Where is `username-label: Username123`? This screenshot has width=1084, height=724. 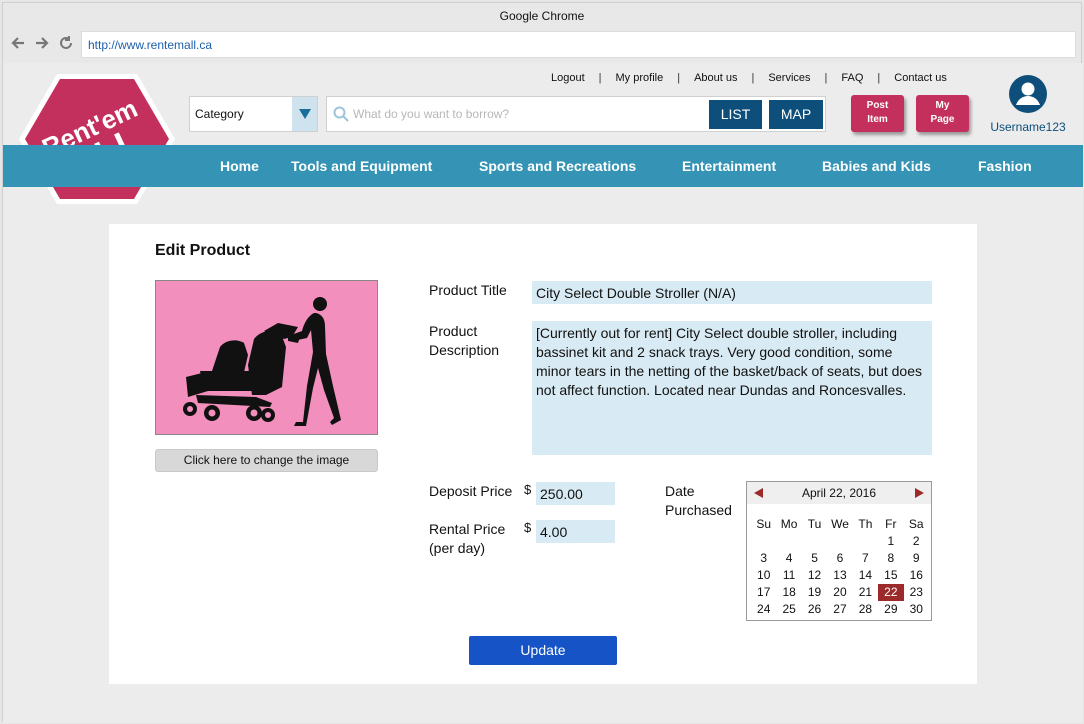
username-label: Username123 is located at coordinates (1028, 127).